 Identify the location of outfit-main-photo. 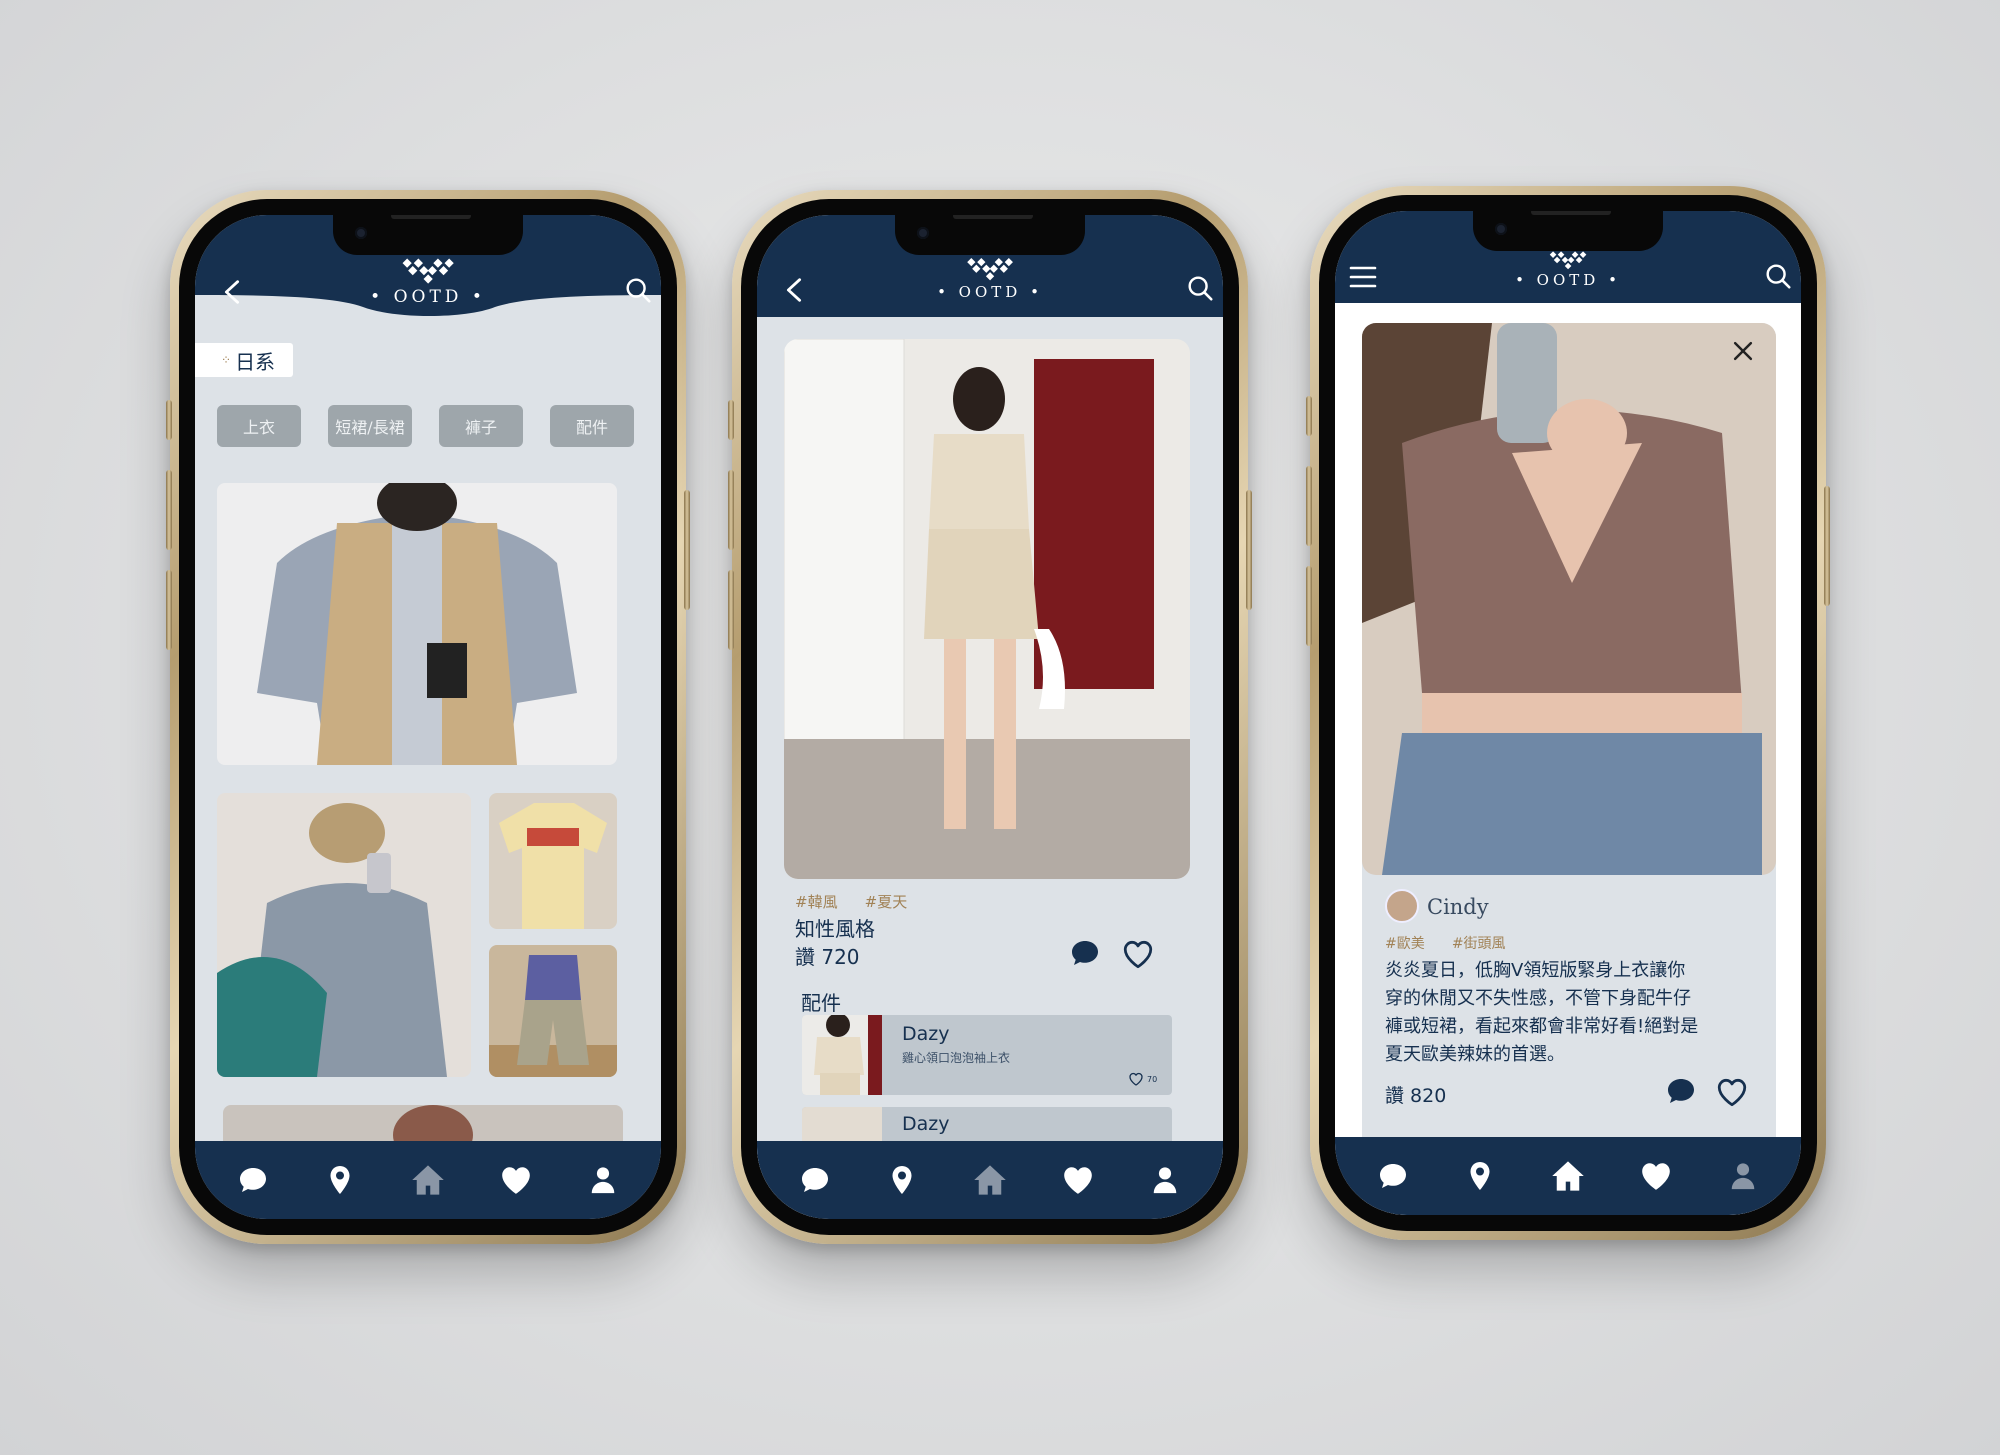
(987, 609).